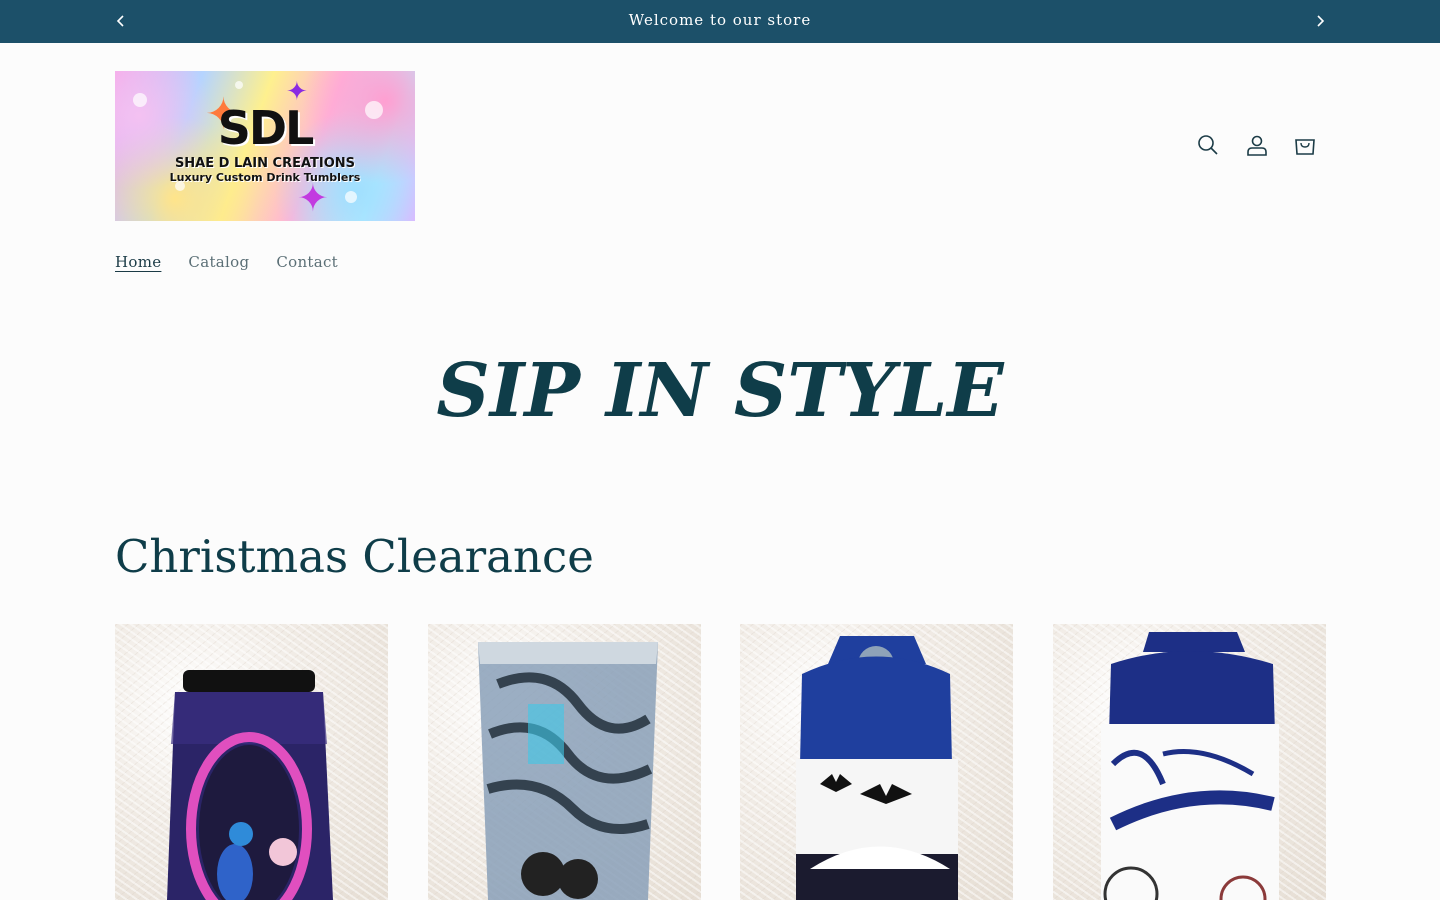  I want to click on yankees-kids-bottle-image, so click(1190, 766).